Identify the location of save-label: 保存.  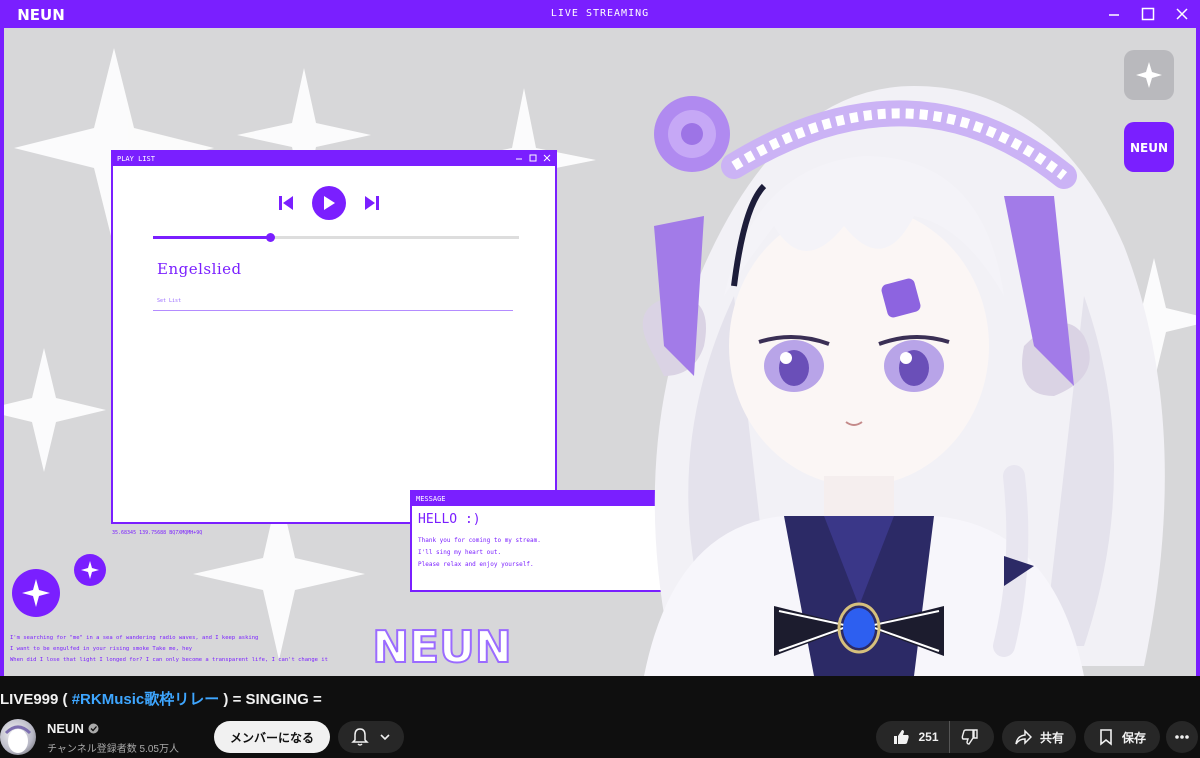
(1133, 737).